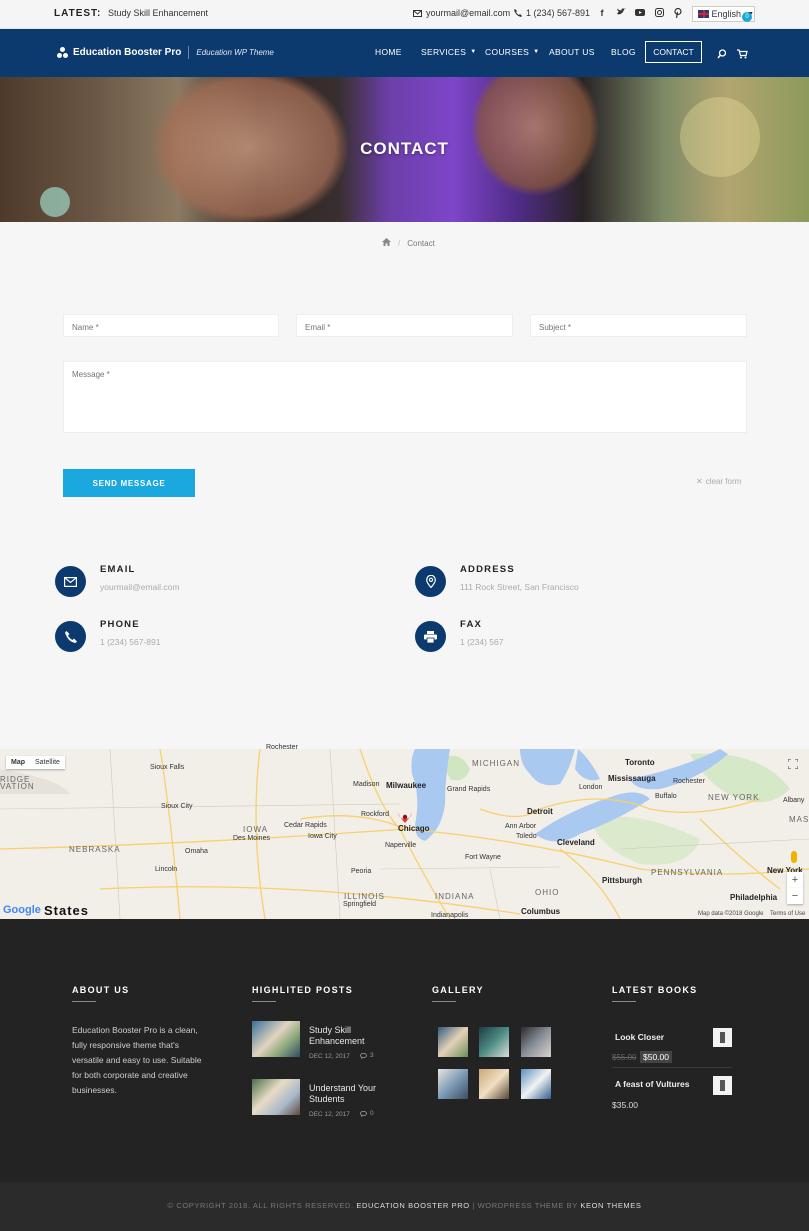 Image resolution: width=809 pixels, height=1231 pixels. What do you see at coordinates (256, 829) in the screenshot?
I see `map-label: IOWA` at bounding box center [256, 829].